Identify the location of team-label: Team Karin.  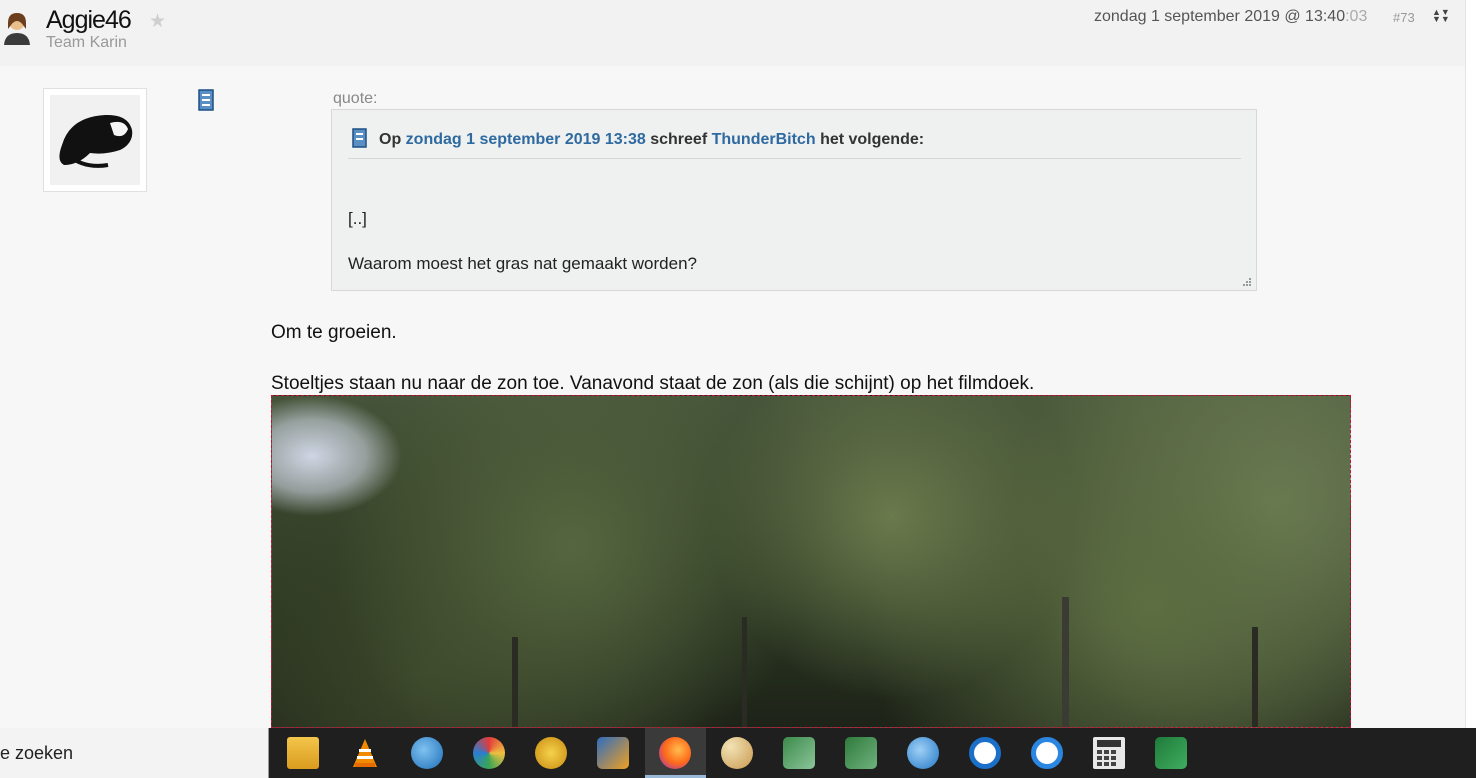
(86, 42).